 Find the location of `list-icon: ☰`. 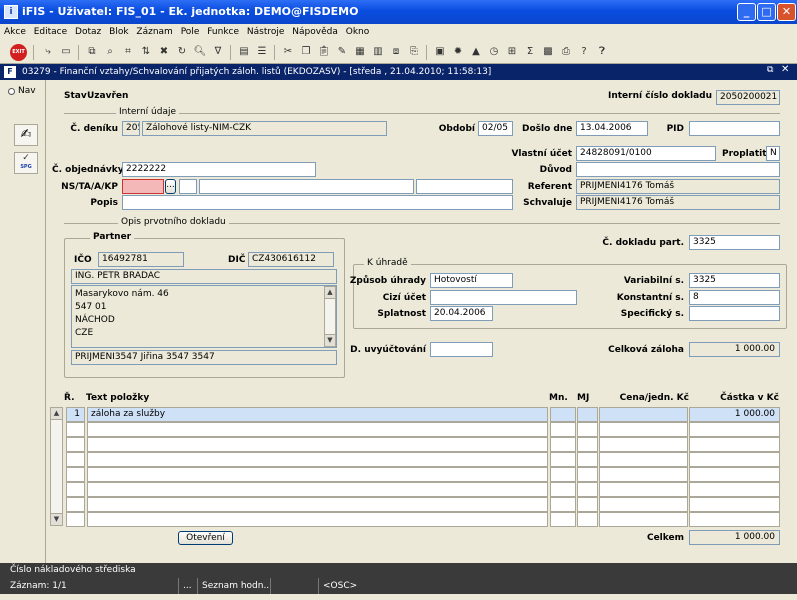

list-icon: ☰ is located at coordinates (262, 52).